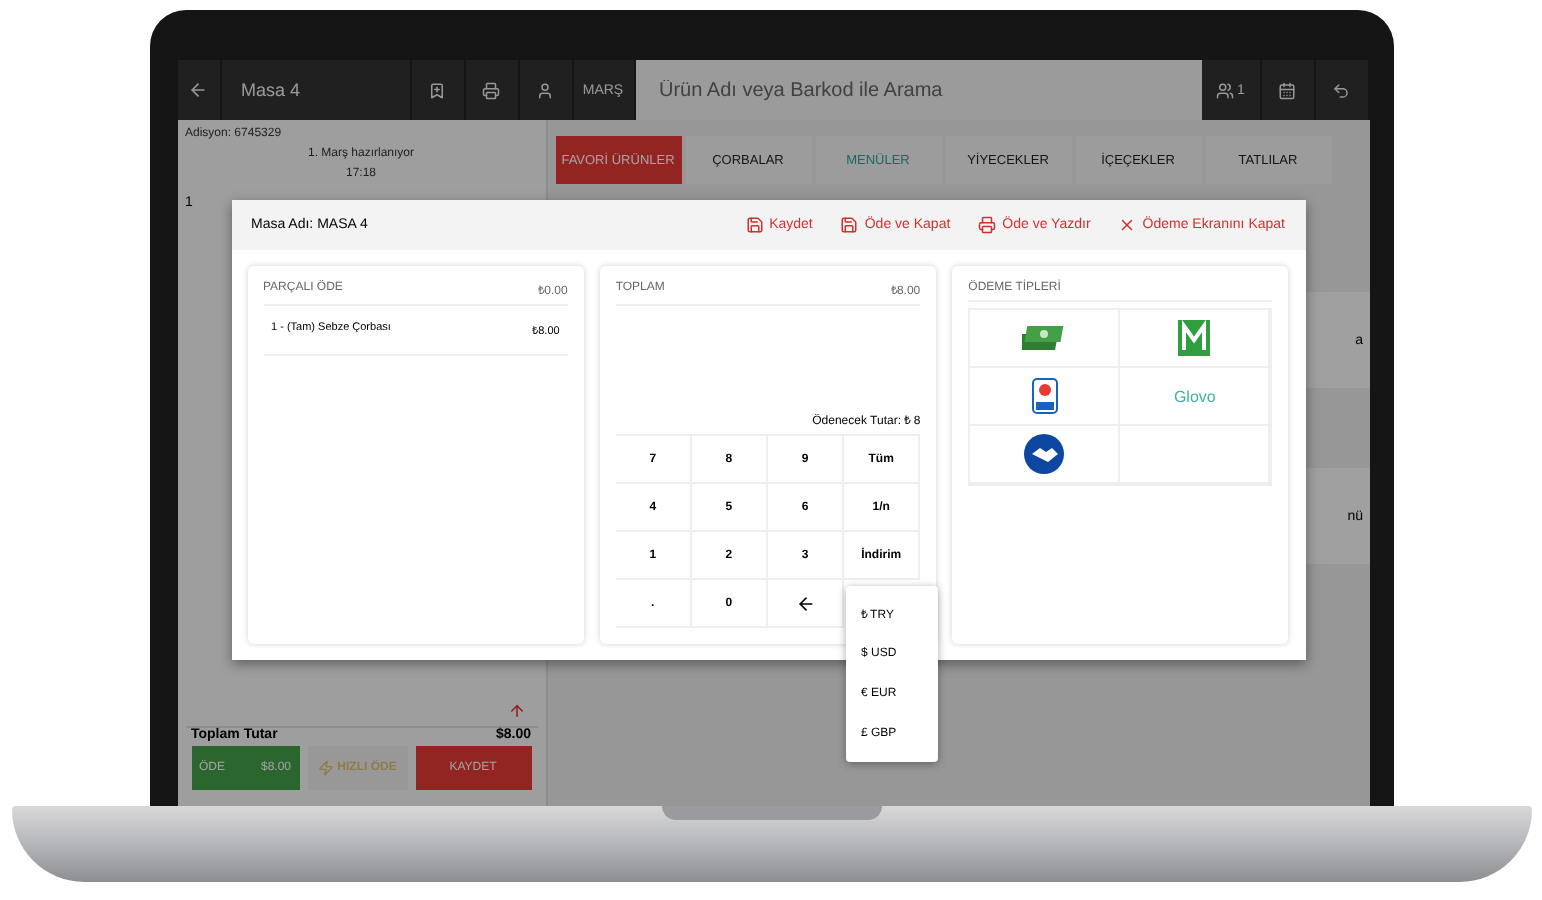 The height and width of the screenshot is (900, 1542). I want to click on cash-stack-icon, so click(1044, 338).